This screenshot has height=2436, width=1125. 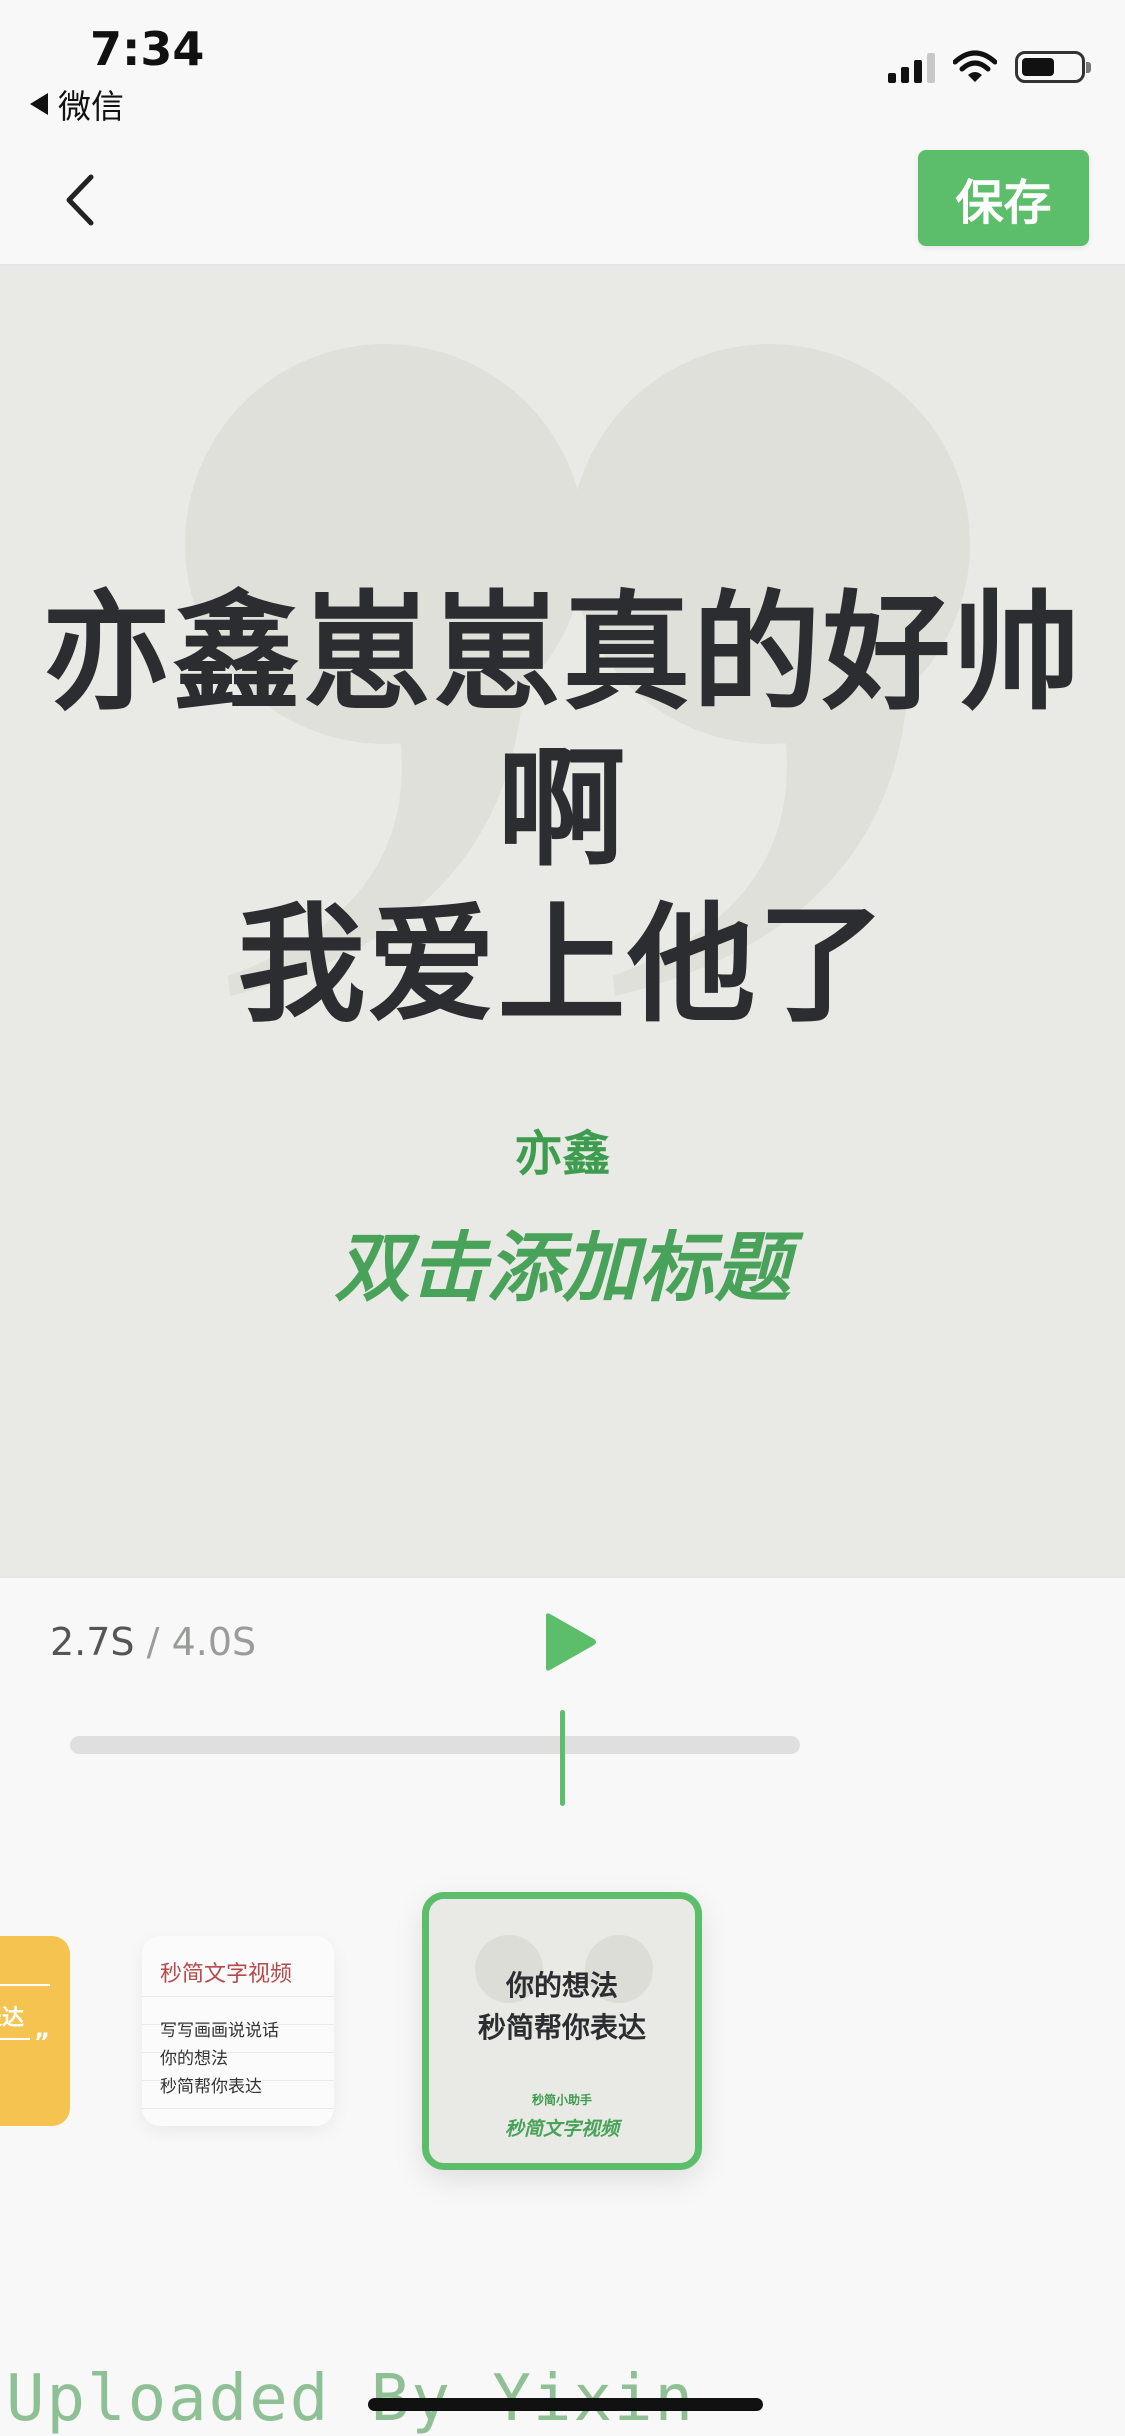 I want to click on template-handwritten: 秒简文字视频 写写画画说说话 你的想法 秒简帮你表达, so click(x=238, y=2031).